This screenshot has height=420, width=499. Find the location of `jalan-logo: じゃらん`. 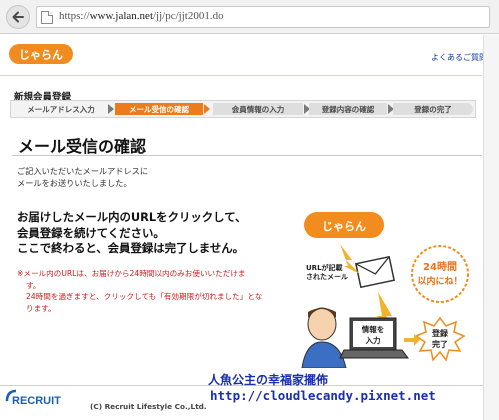

jalan-logo: じゃらん is located at coordinates (41, 54).